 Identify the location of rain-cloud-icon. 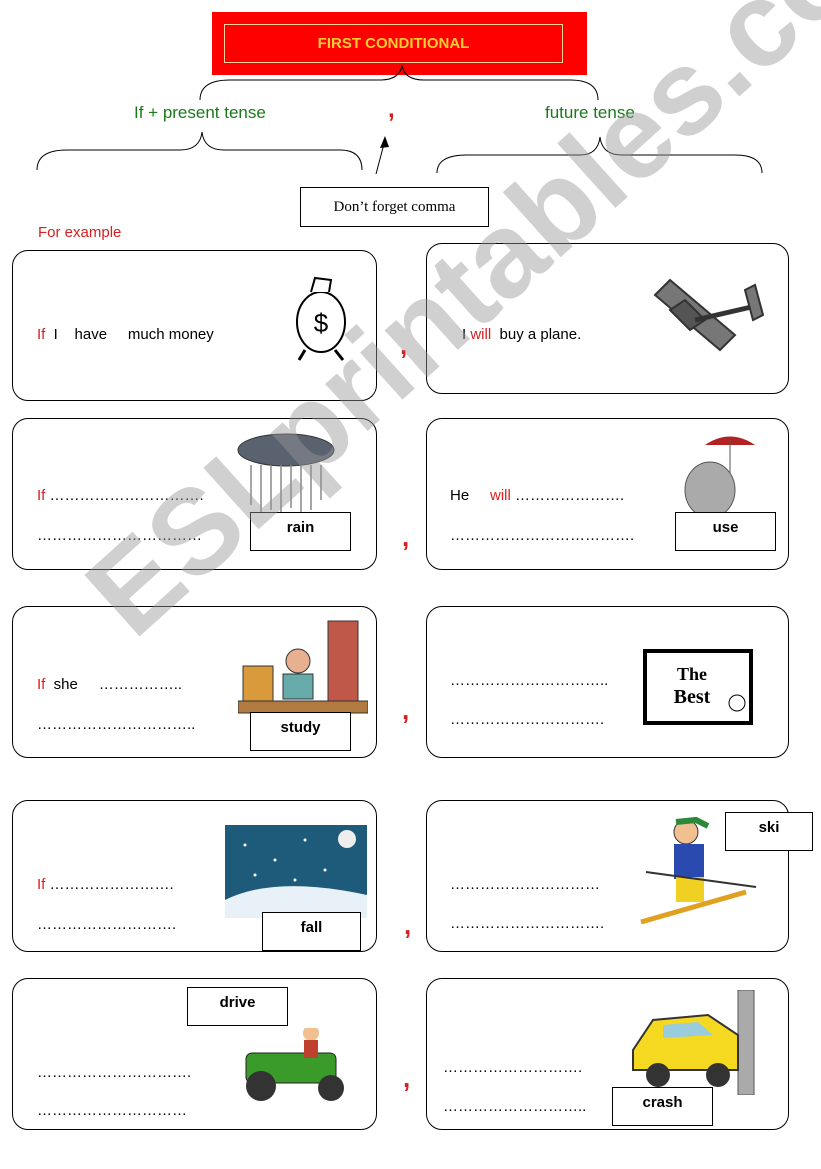
(286, 474).